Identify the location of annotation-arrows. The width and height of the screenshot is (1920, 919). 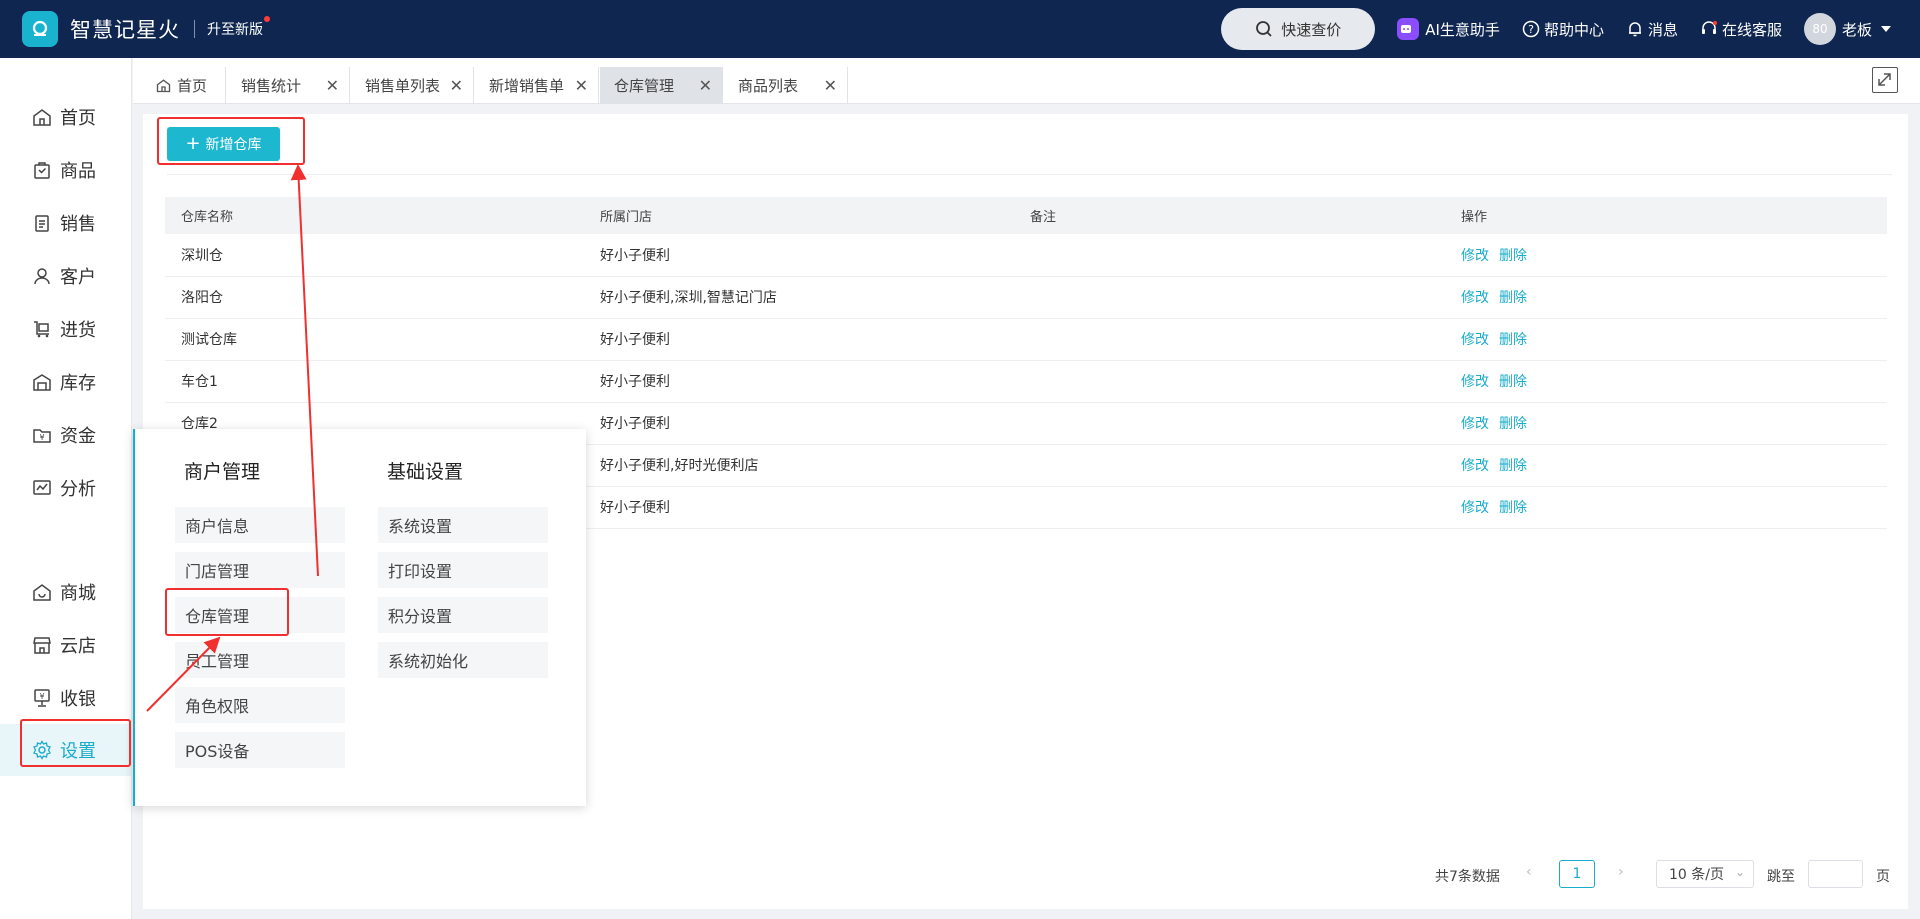
(232, 438).